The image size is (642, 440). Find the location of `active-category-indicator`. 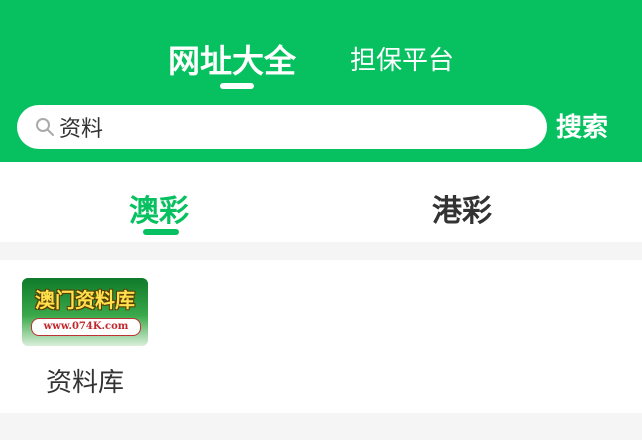

active-category-indicator is located at coordinates (161, 232).